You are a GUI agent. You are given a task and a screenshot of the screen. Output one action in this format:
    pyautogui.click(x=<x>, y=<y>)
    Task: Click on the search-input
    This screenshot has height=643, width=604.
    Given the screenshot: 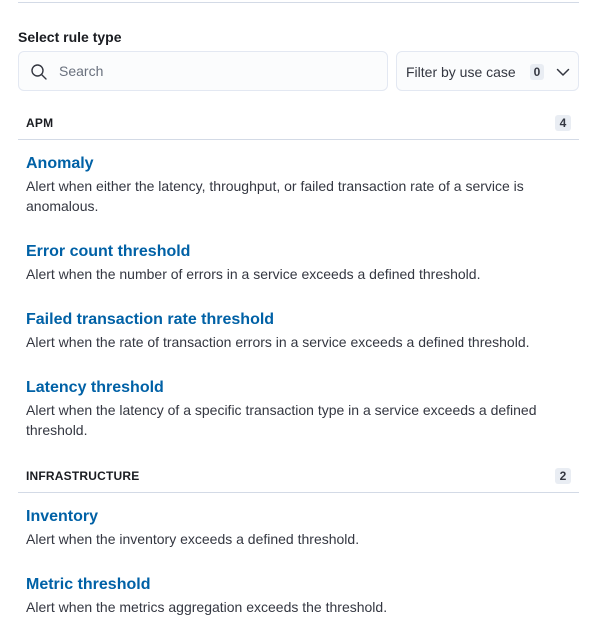 What is the action you would take?
    pyautogui.click(x=219, y=71)
    